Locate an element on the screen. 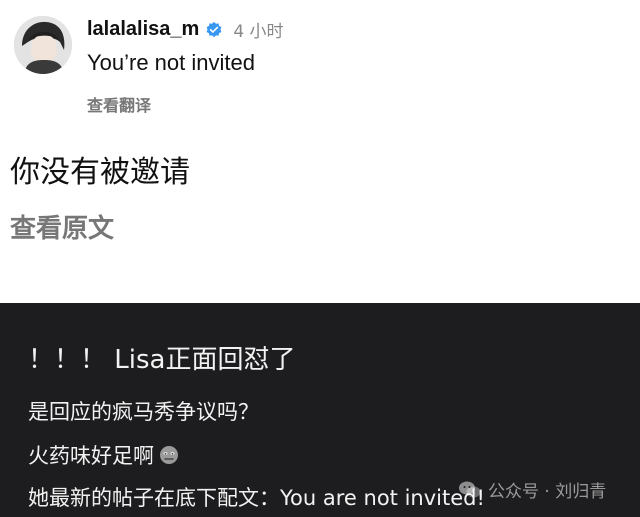 The width and height of the screenshot is (640, 517). commentary-line-2: 是回应的疯马秀争议吗？ is located at coordinates (143, 412).